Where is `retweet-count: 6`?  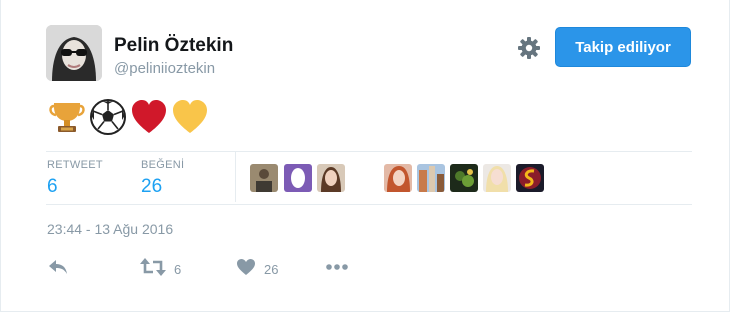 retweet-count: 6 is located at coordinates (178, 269).